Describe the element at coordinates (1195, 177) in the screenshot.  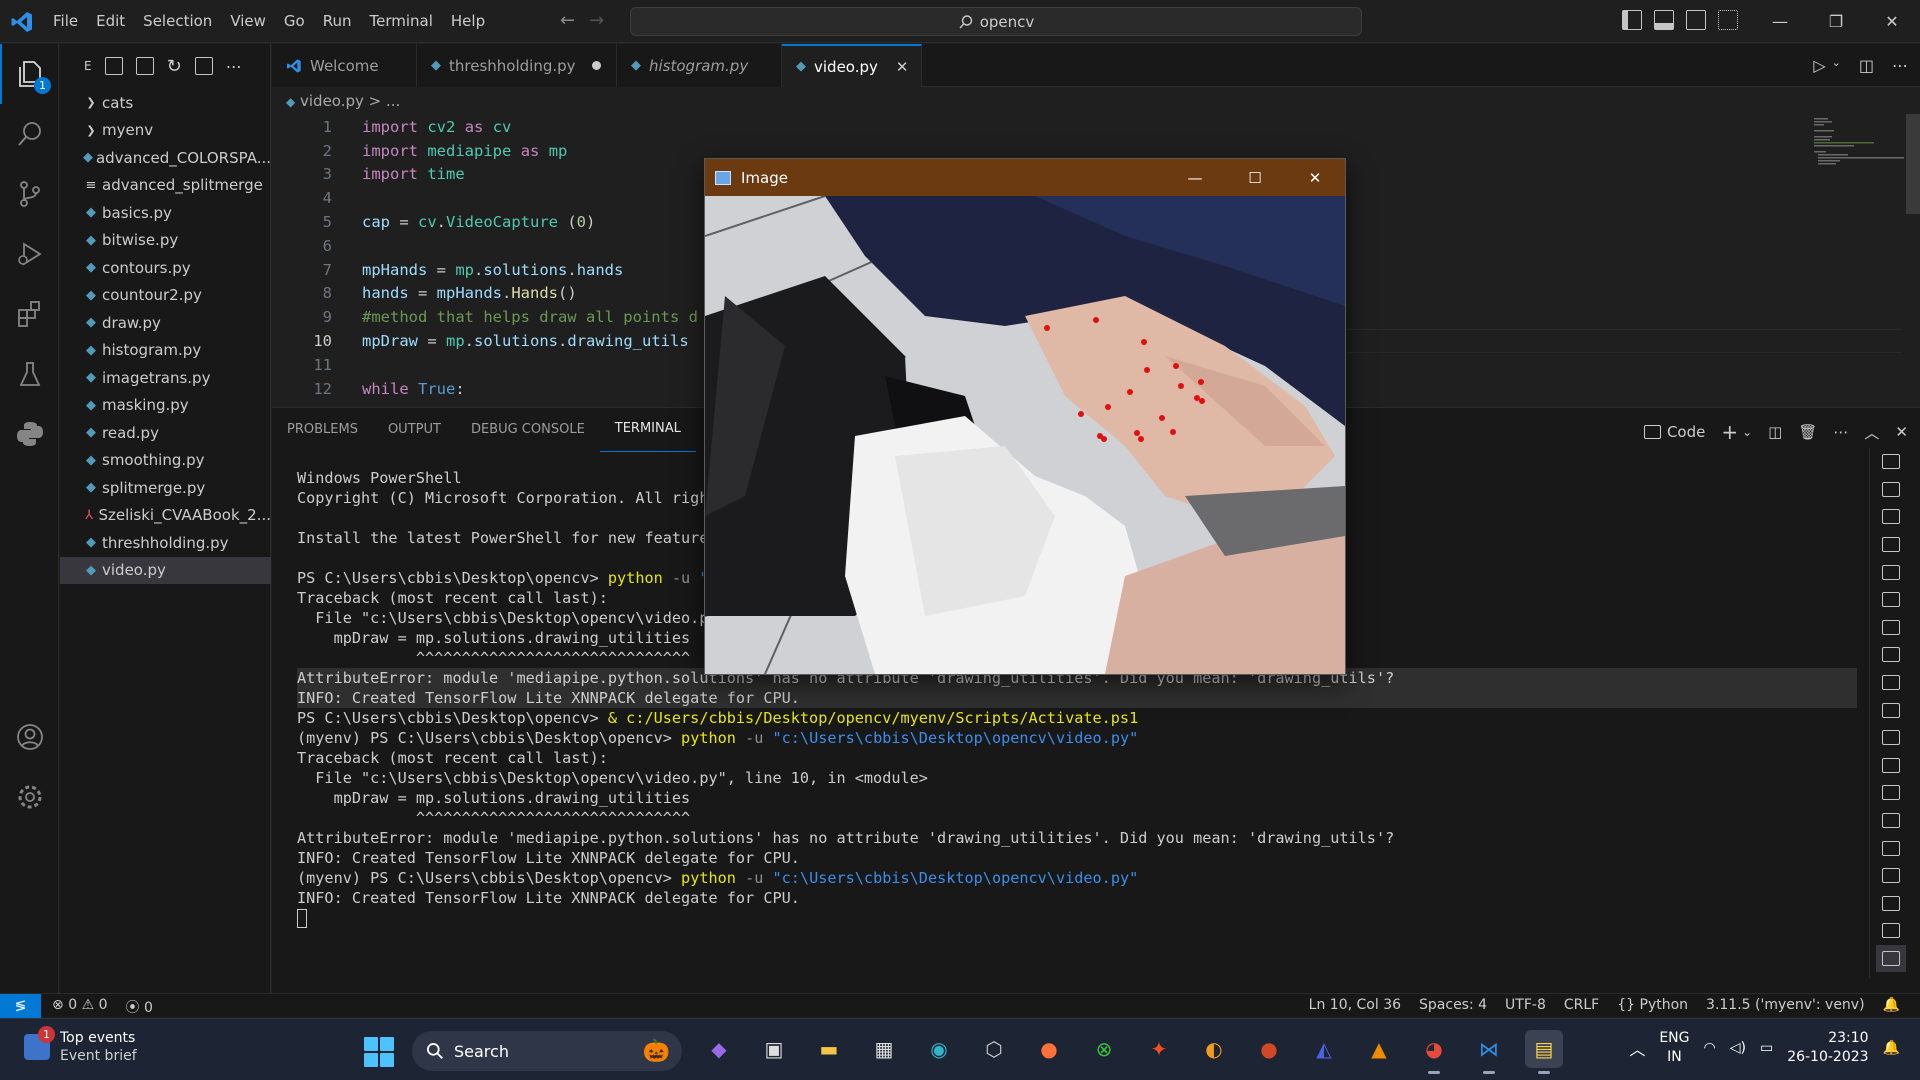
I see `image-minimize-button: —` at that location.